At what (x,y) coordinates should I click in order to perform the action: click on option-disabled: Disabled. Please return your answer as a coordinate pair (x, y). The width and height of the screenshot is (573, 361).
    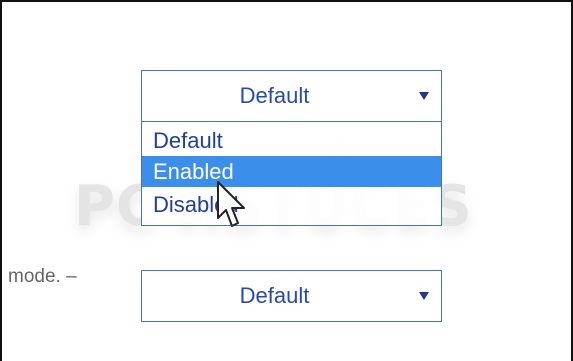
    Looking at the image, I should click on (291, 204).